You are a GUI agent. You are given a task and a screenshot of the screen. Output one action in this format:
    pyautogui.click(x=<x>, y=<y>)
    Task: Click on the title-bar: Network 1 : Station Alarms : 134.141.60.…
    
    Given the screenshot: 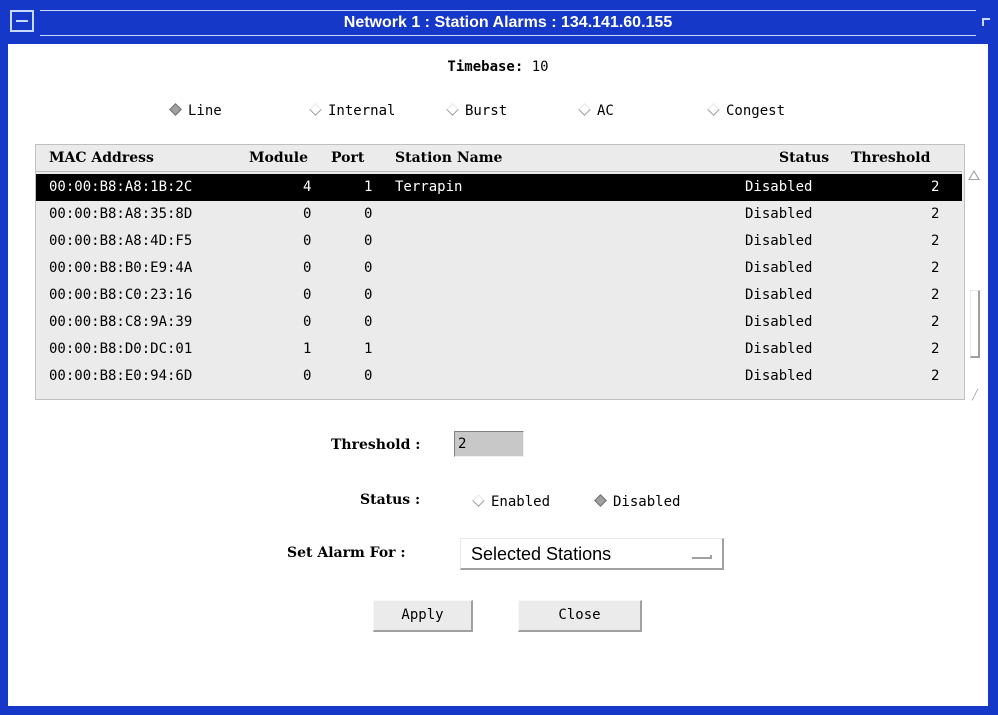 What is the action you would take?
    pyautogui.click(x=499, y=22)
    